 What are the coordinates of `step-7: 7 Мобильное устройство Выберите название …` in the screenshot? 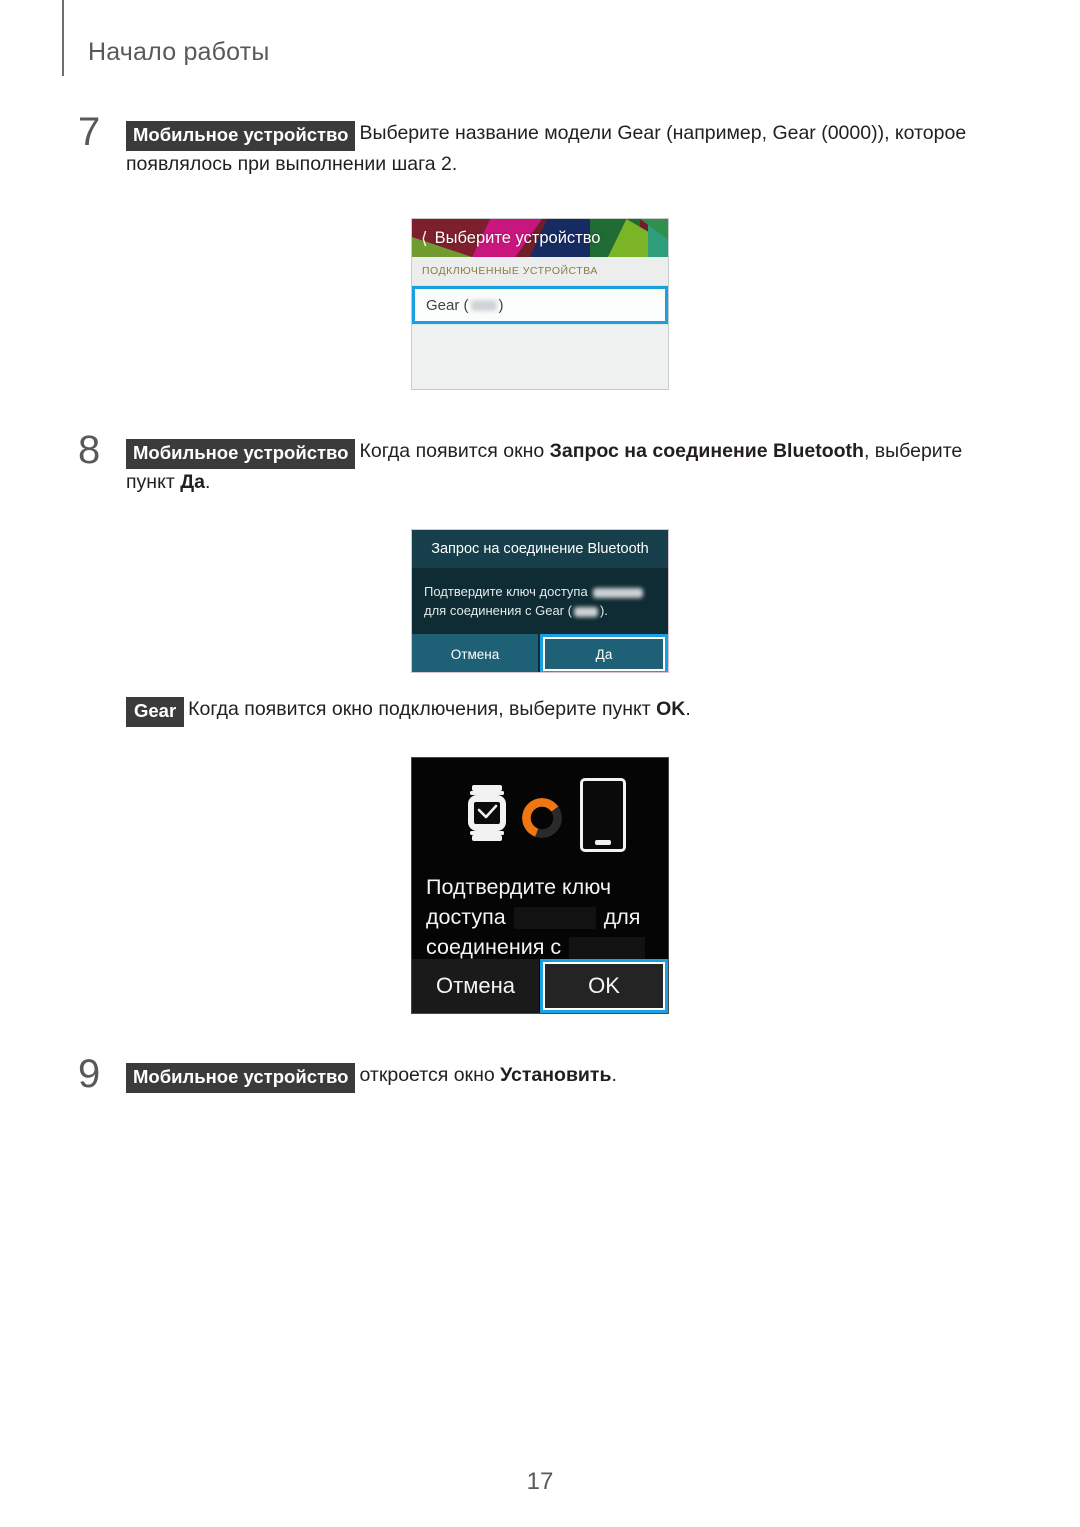 It's located at (543, 146).